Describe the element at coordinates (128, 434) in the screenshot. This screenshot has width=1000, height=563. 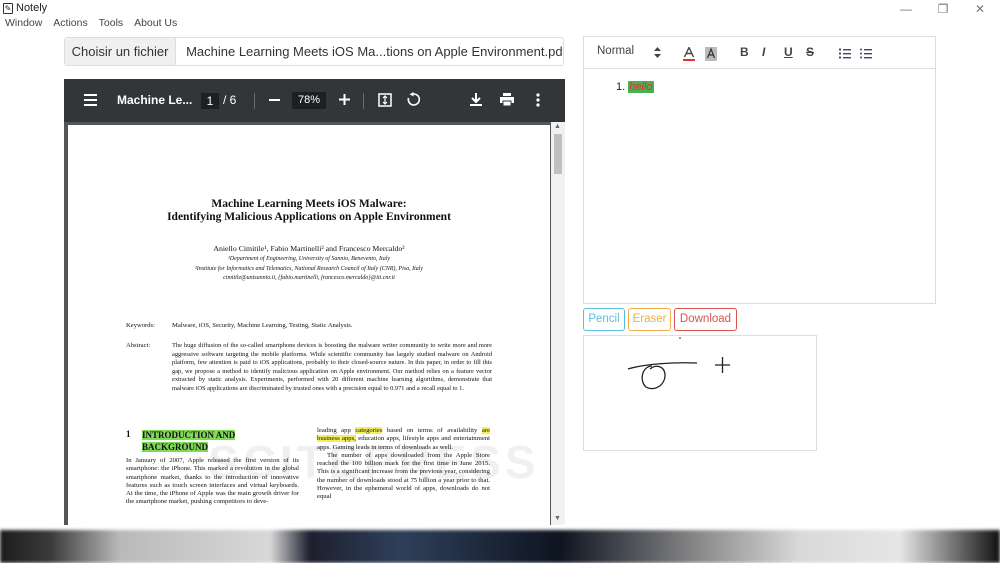
I see `section-number: 1` at that location.